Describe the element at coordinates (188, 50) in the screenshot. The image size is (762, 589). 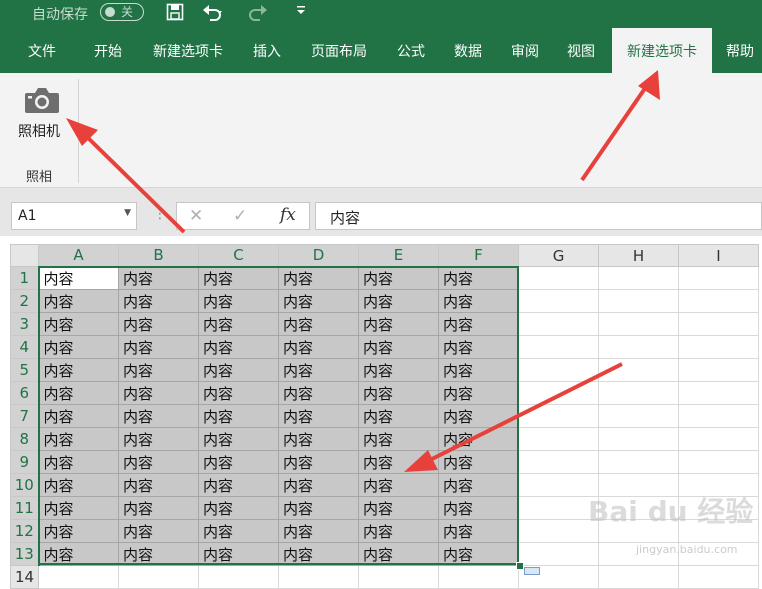
I see `tab-new-tab-1: 新建选项卡` at that location.